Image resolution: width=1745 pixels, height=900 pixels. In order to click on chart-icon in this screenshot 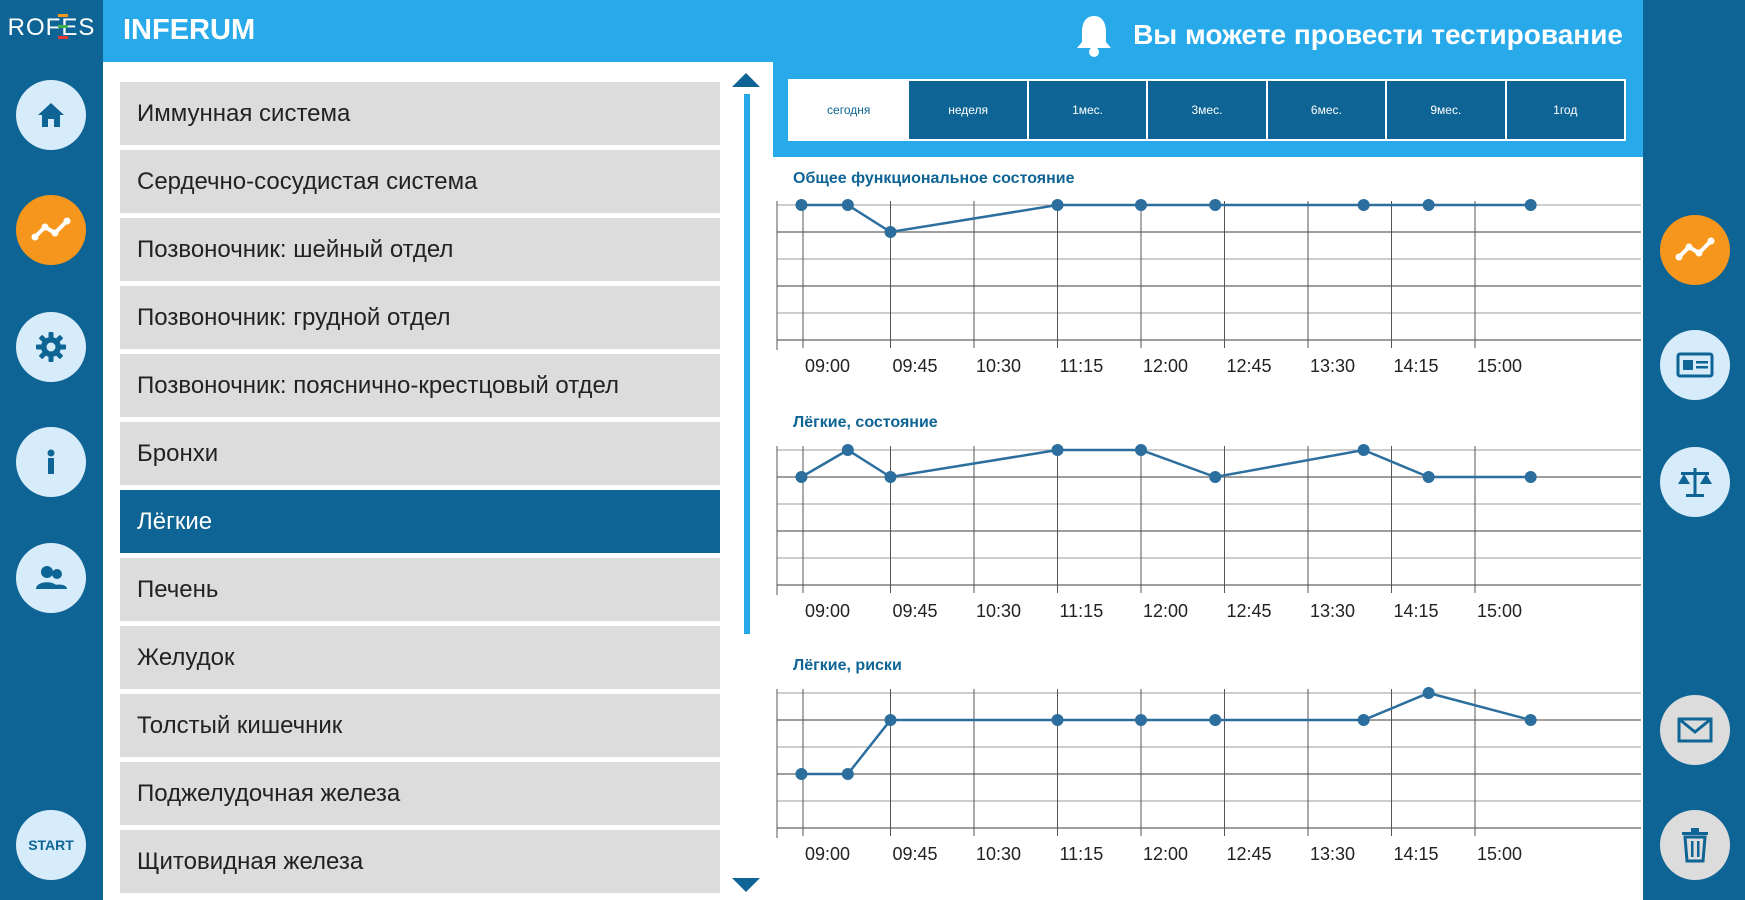, I will do `click(1695, 249)`.